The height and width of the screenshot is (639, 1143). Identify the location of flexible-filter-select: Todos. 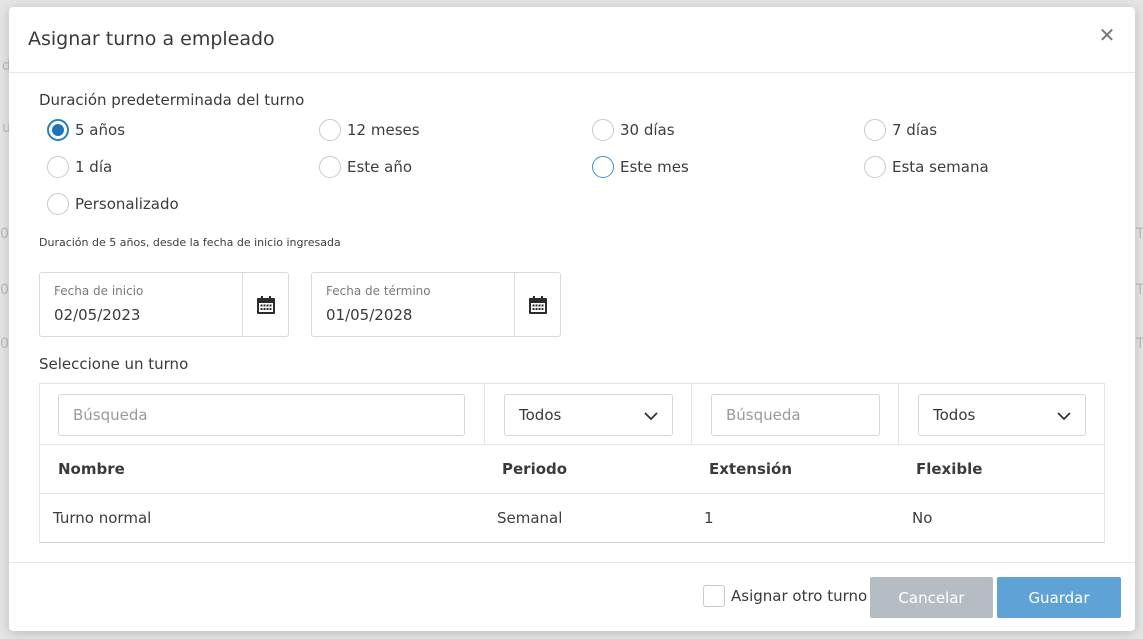
(1002, 415).